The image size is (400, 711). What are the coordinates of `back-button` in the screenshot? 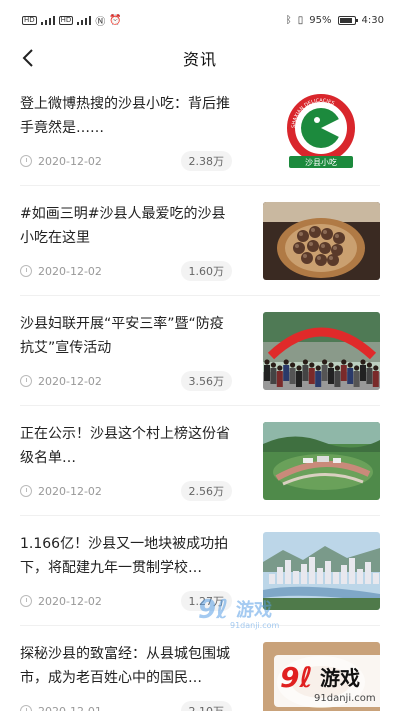 It's located at (28, 58).